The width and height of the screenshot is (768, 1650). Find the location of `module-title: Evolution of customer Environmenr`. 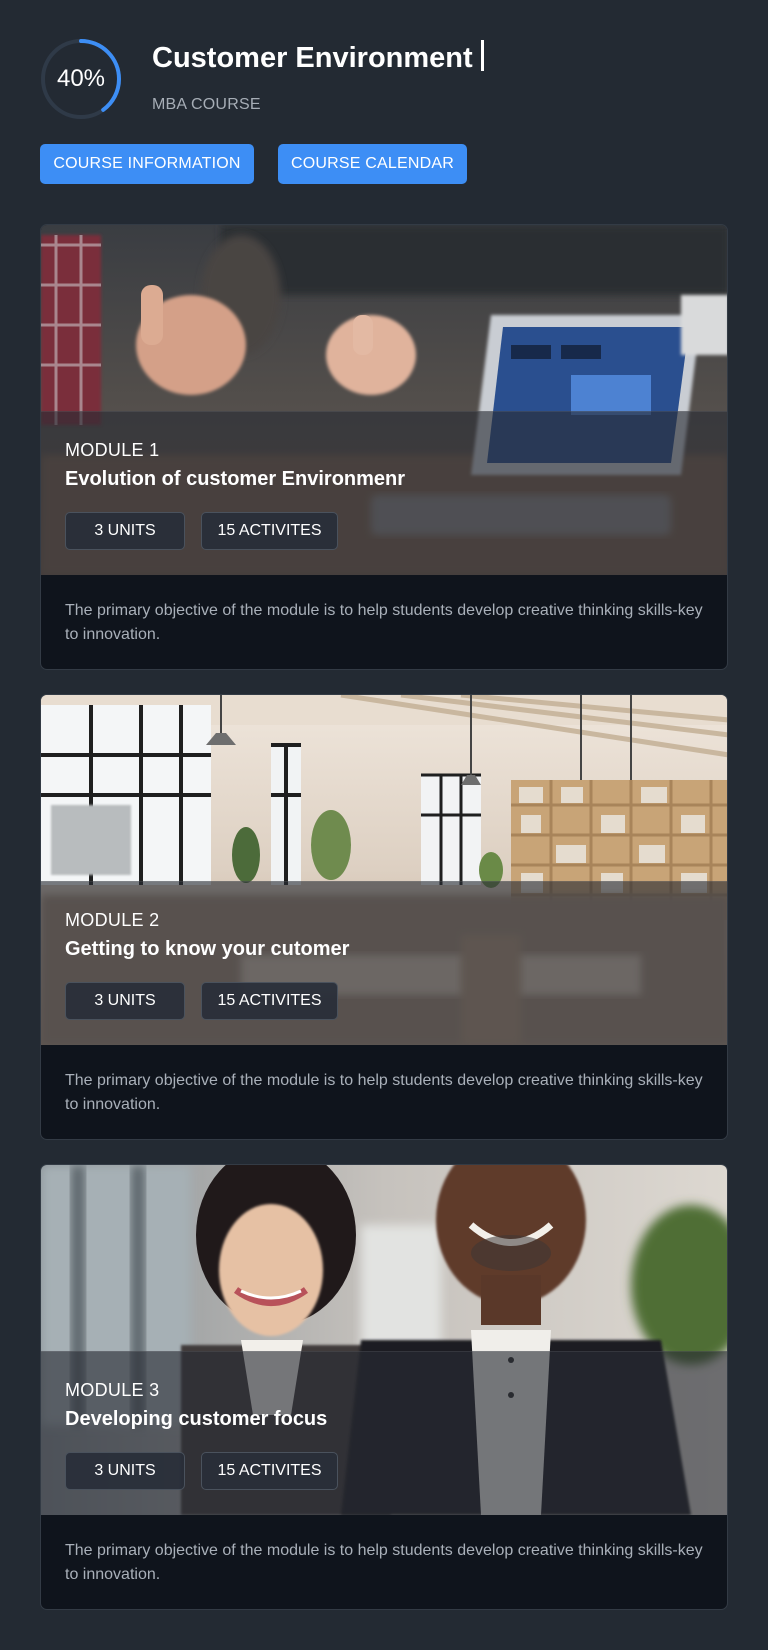

module-title: Evolution of customer Environmenr is located at coordinates (235, 479).